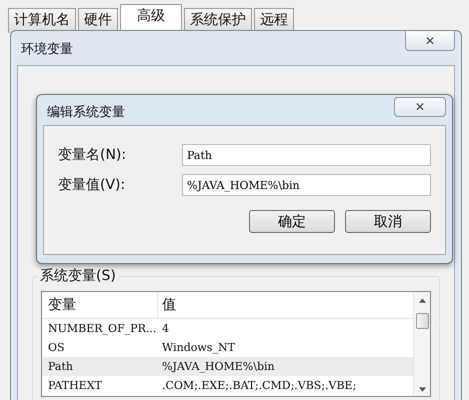 Image resolution: width=469 pixels, height=400 pixels. Describe the element at coordinates (85, 112) in the screenshot. I see `dialog-title: 编辑系统变量` at that location.